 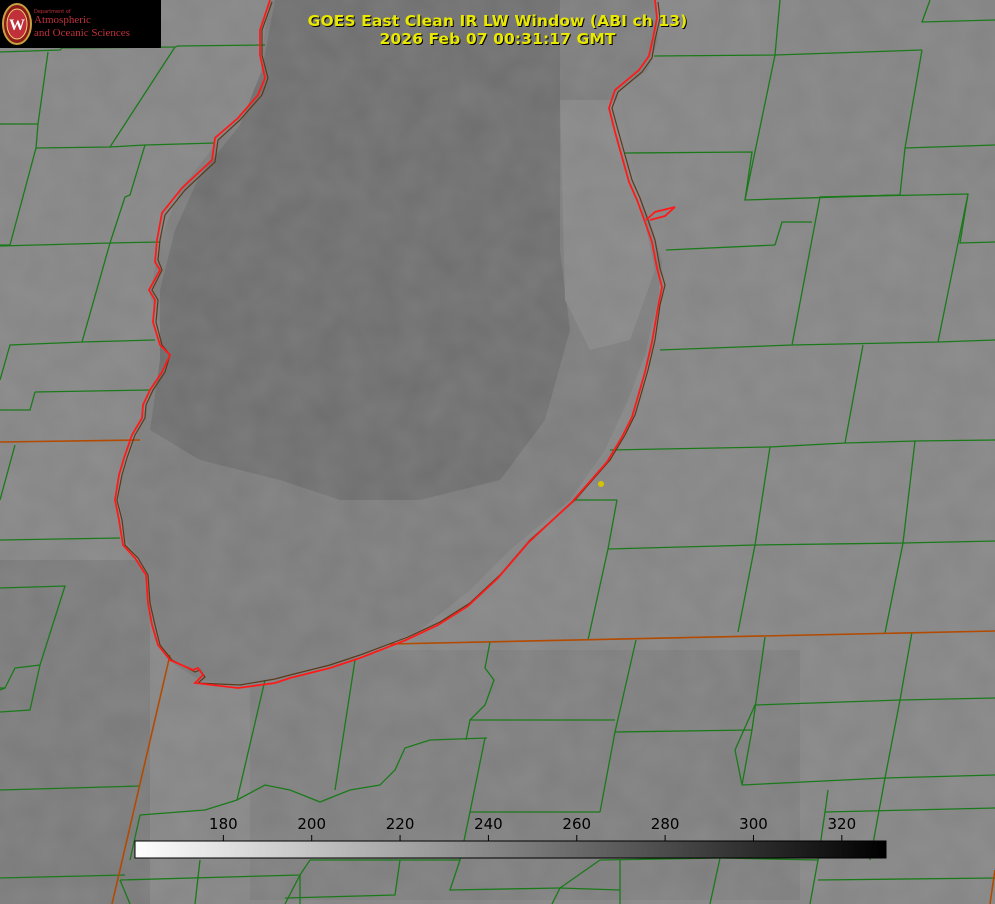 What do you see at coordinates (753, 824) in the screenshot?
I see `colorbar-tick-label: 300` at bounding box center [753, 824].